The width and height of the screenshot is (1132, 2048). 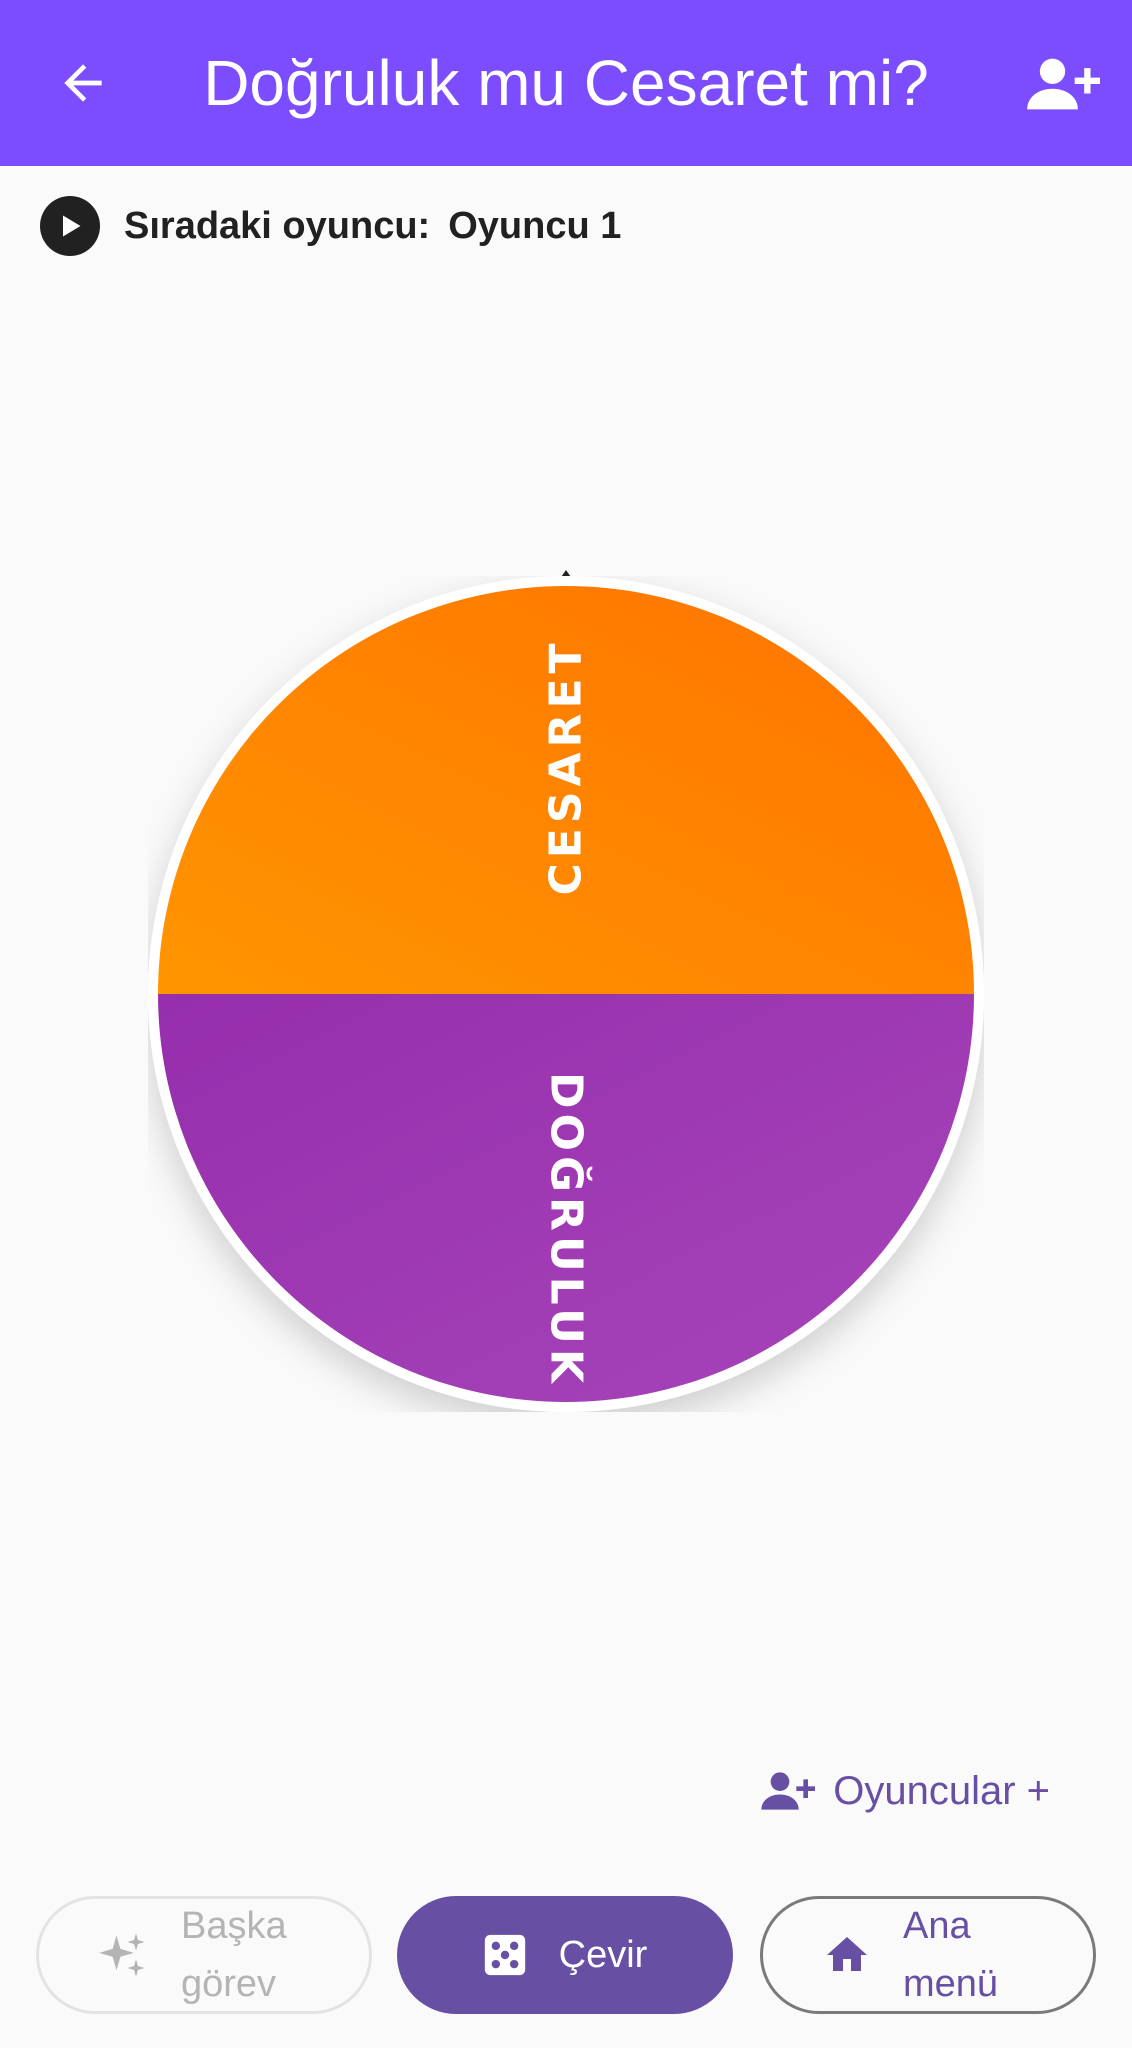 What do you see at coordinates (505, 1955) in the screenshot?
I see `dice-icon` at bounding box center [505, 1955].